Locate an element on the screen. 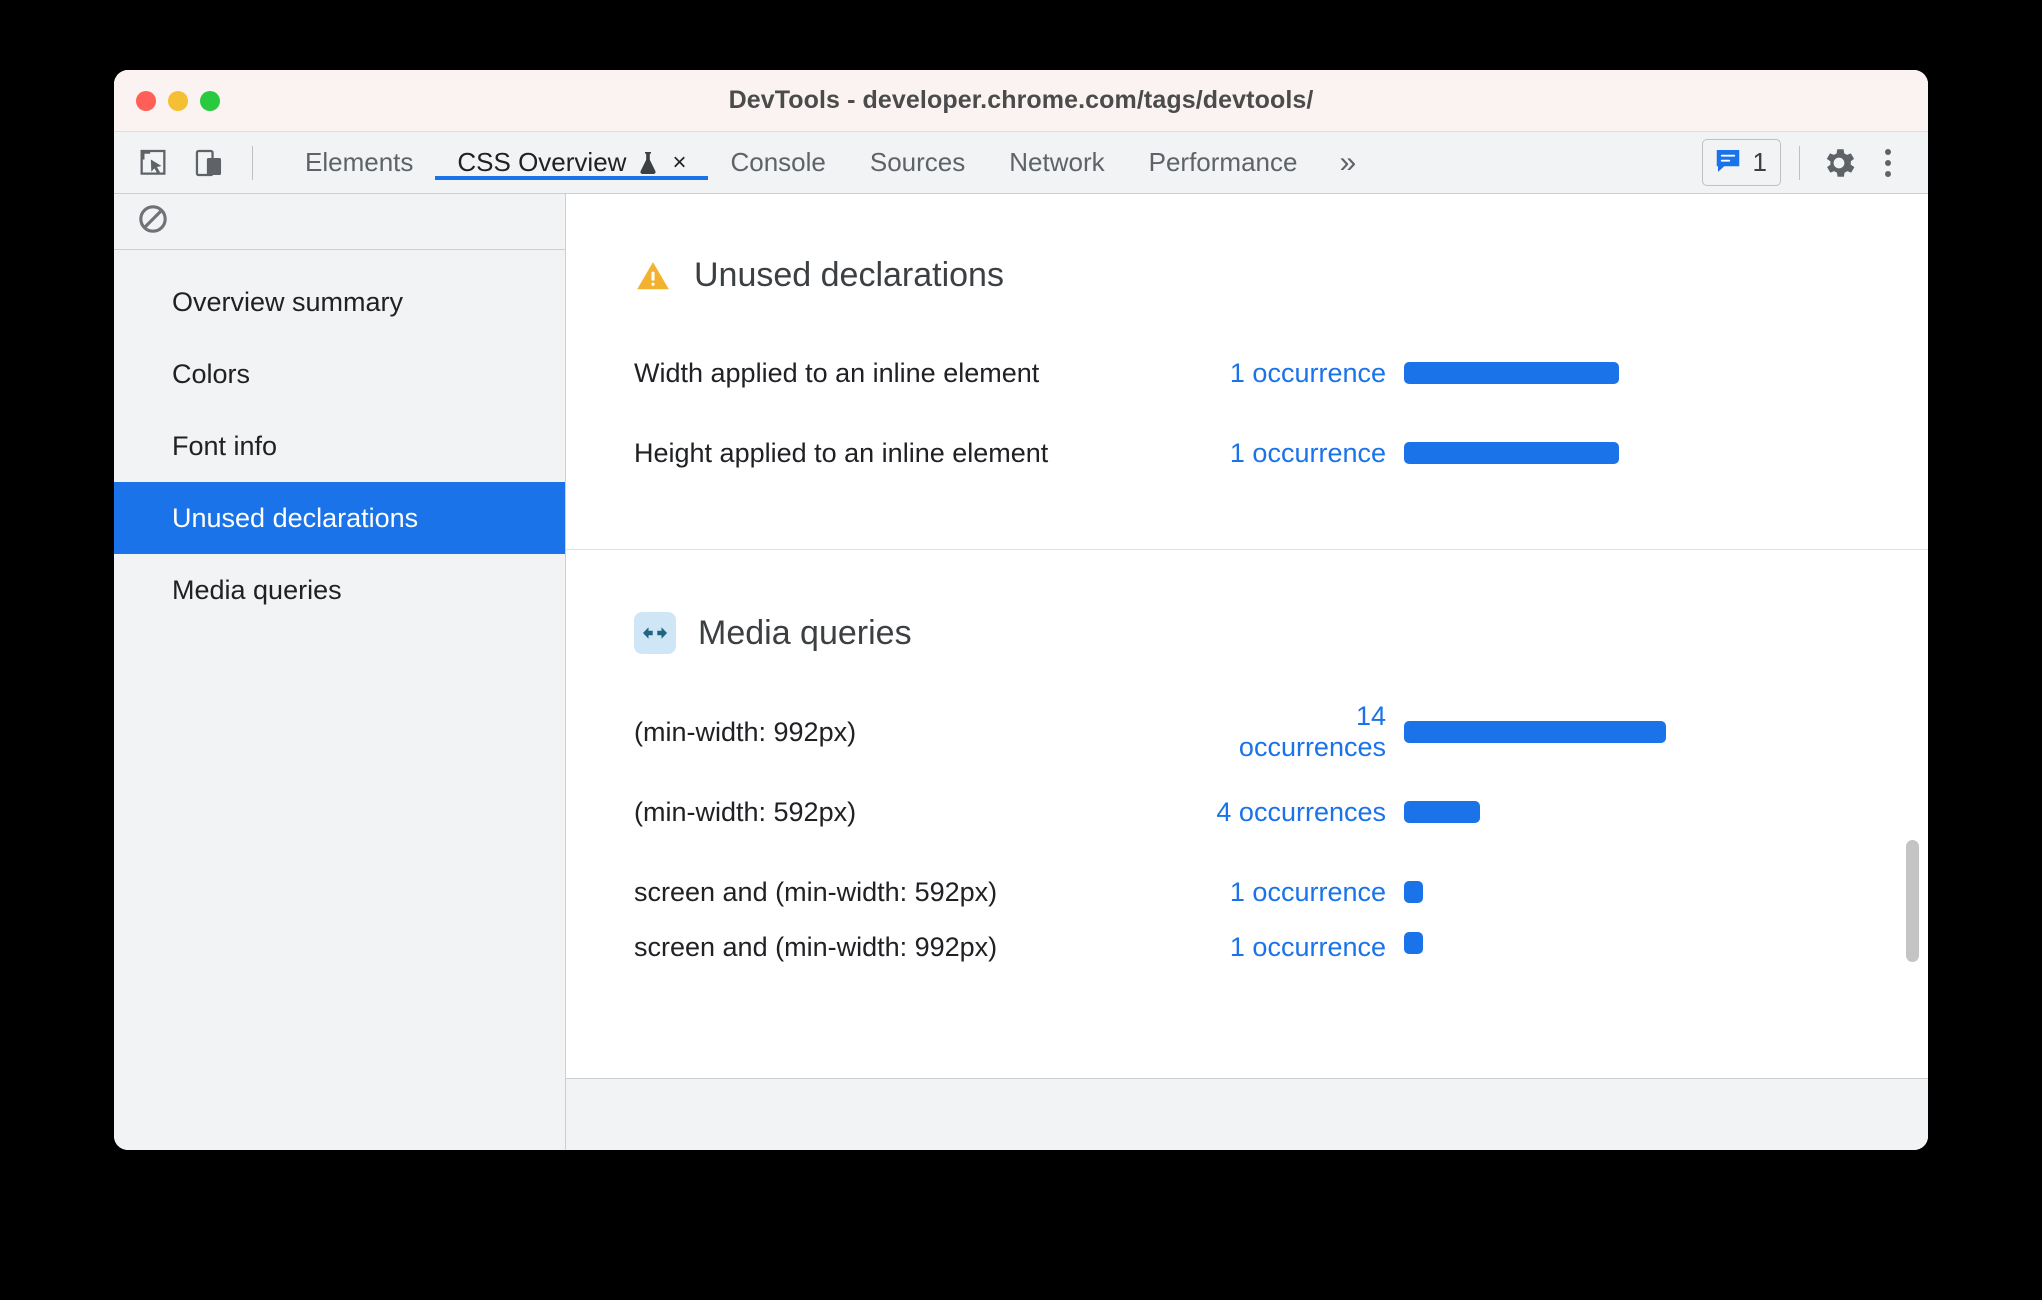 This screenshot has width=2042, height=1300. tab-label: Sources is located at coordinates (917, 162).